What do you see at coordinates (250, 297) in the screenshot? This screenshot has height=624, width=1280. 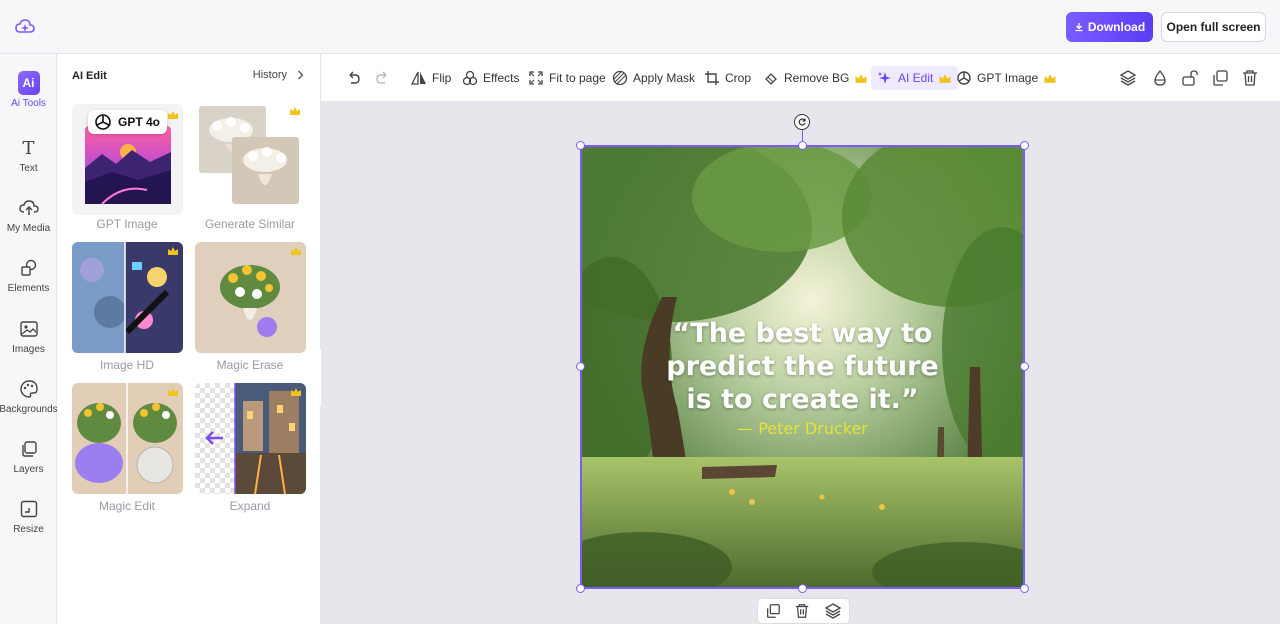 I see `tile-magic-erase` at bounding box center [250, 297].